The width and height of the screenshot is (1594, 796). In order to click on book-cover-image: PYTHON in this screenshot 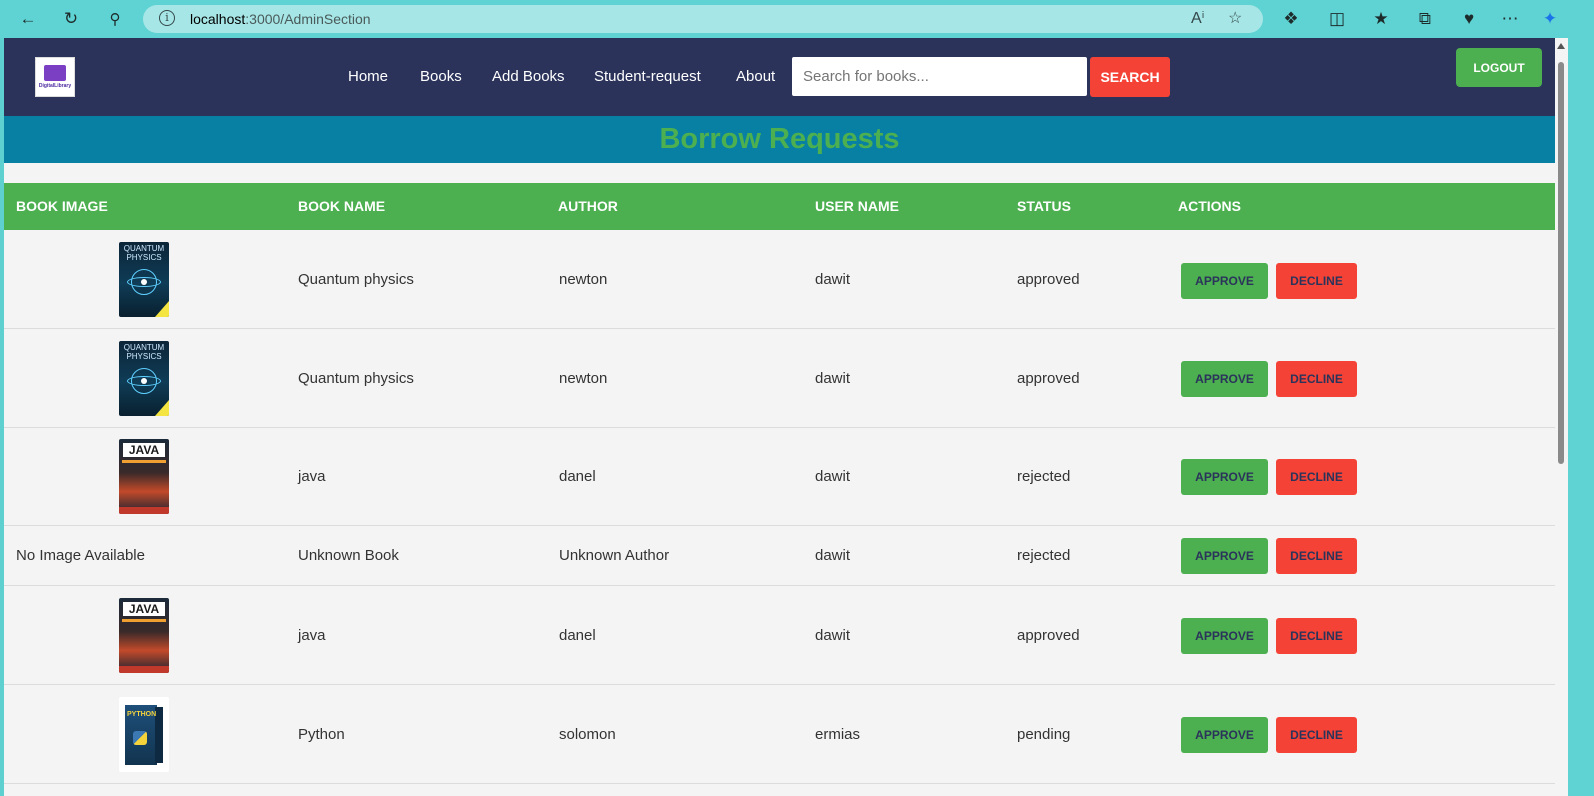, I will do `click(144, 734)`.